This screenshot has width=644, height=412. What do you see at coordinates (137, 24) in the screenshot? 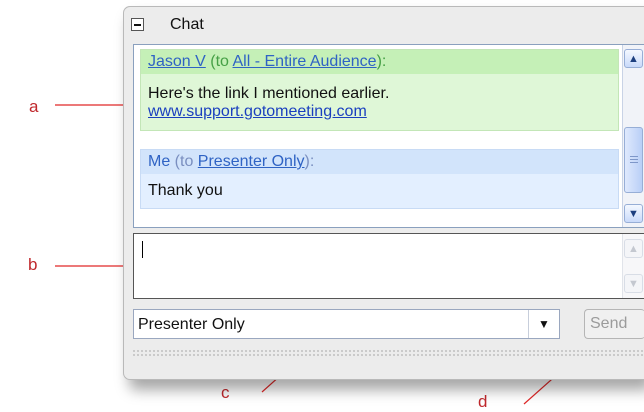
I see `minus-box-icon` at bounding box center [137, 24].